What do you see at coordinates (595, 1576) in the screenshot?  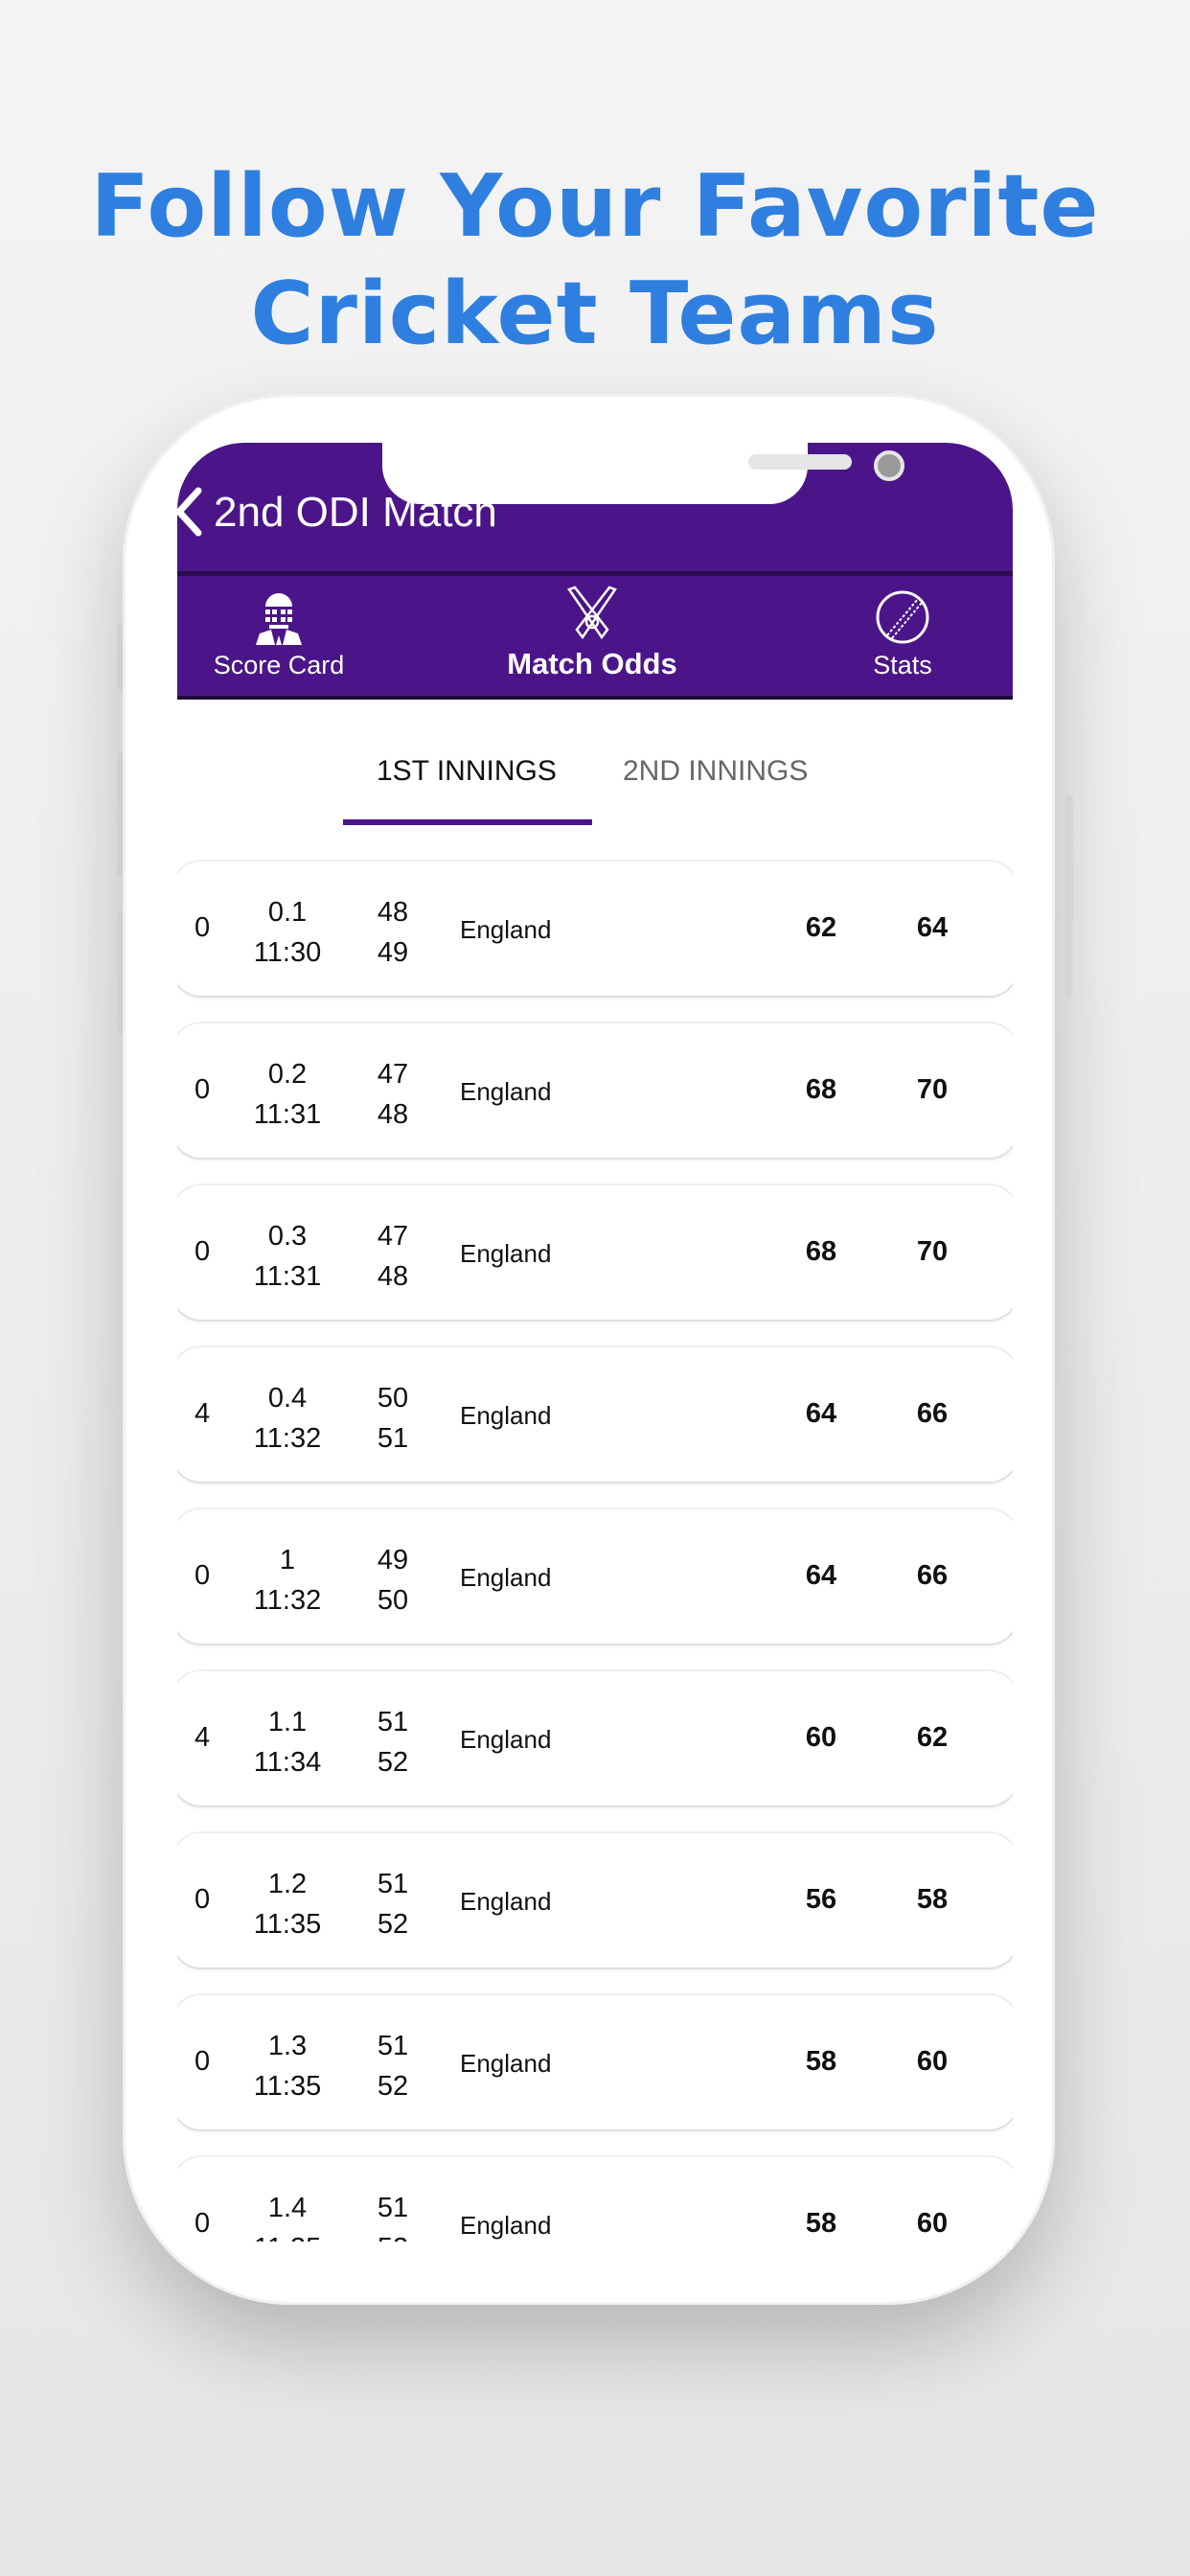 I see `table-row: 0 1 11:32 49 50 England 64 66` at bounding box center [595, 1576].